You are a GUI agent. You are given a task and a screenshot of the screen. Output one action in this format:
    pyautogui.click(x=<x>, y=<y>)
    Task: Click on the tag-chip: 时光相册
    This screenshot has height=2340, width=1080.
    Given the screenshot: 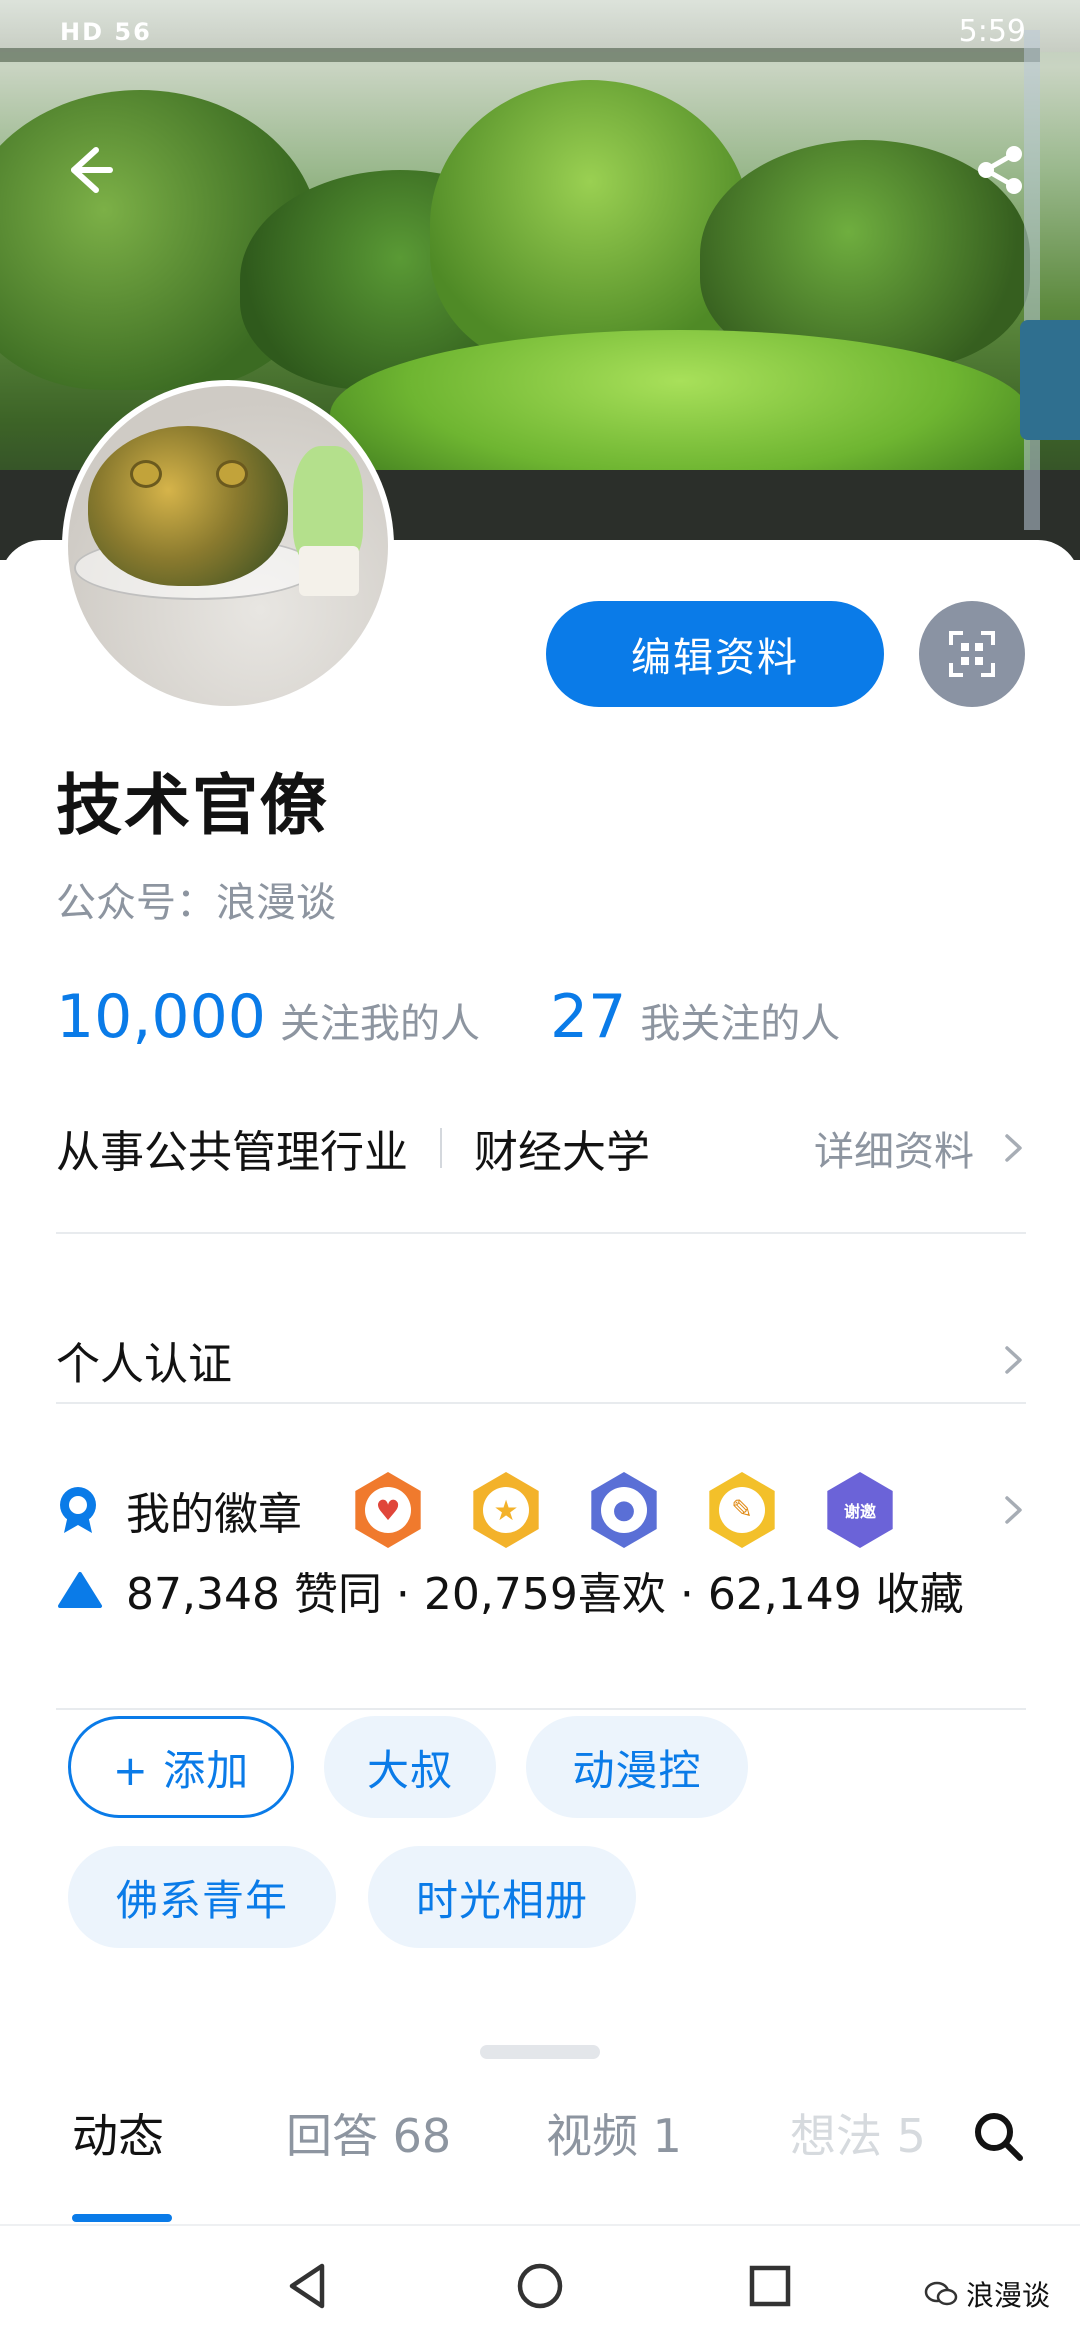 What is the action you would take?
    pyautogui.click(x=502, y=1897)
    